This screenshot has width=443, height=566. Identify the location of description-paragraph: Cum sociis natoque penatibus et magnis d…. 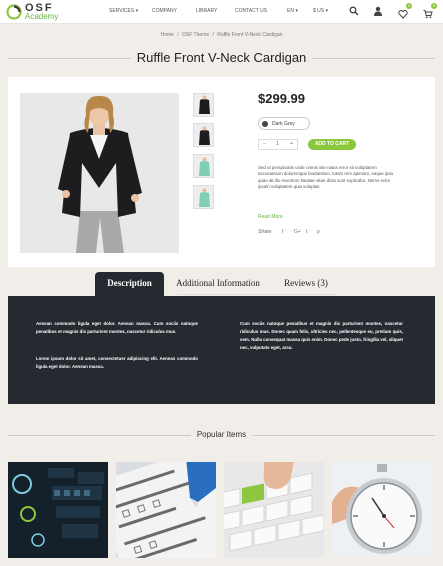
(321, 335).